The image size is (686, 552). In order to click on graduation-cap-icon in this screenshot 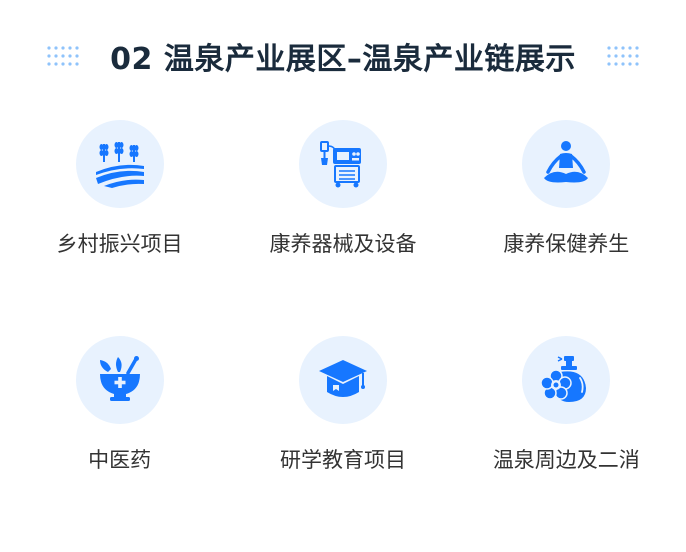, I will do `click(342, 378)`.